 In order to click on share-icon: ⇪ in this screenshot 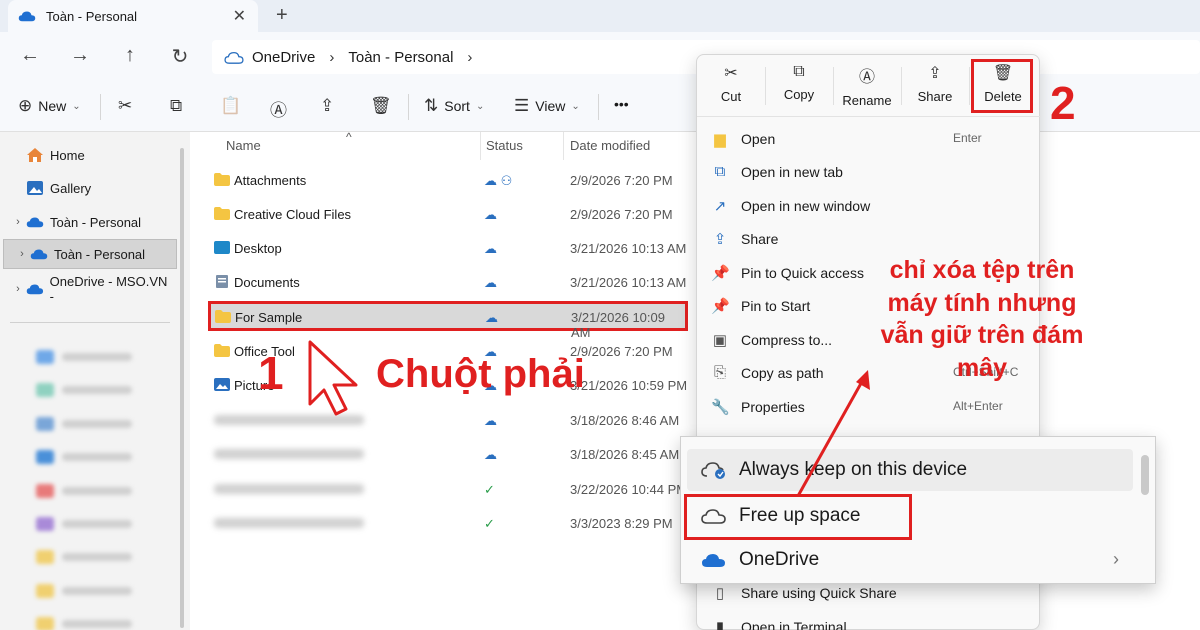, I will do `click(935, 73)`.